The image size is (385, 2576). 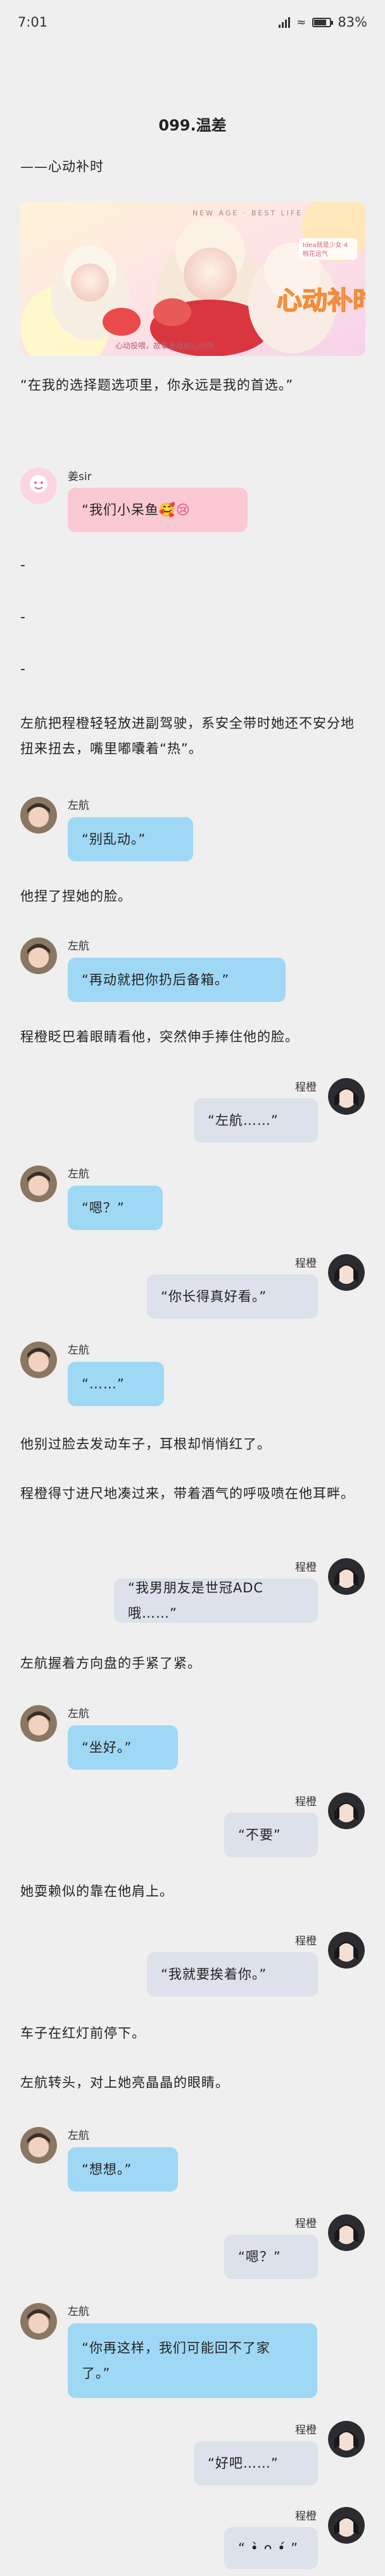 I want to click on zuohang-message-bubble: “别乱动。”, so click(x=130, y=839).